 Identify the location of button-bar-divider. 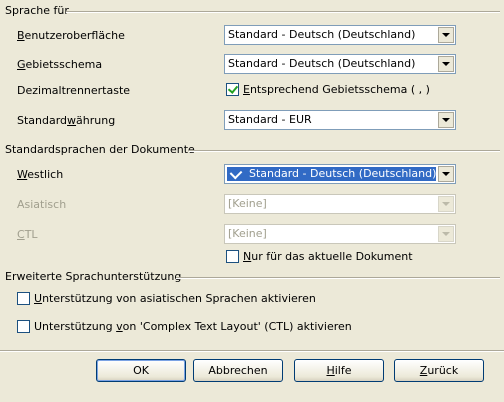
(252, 351).